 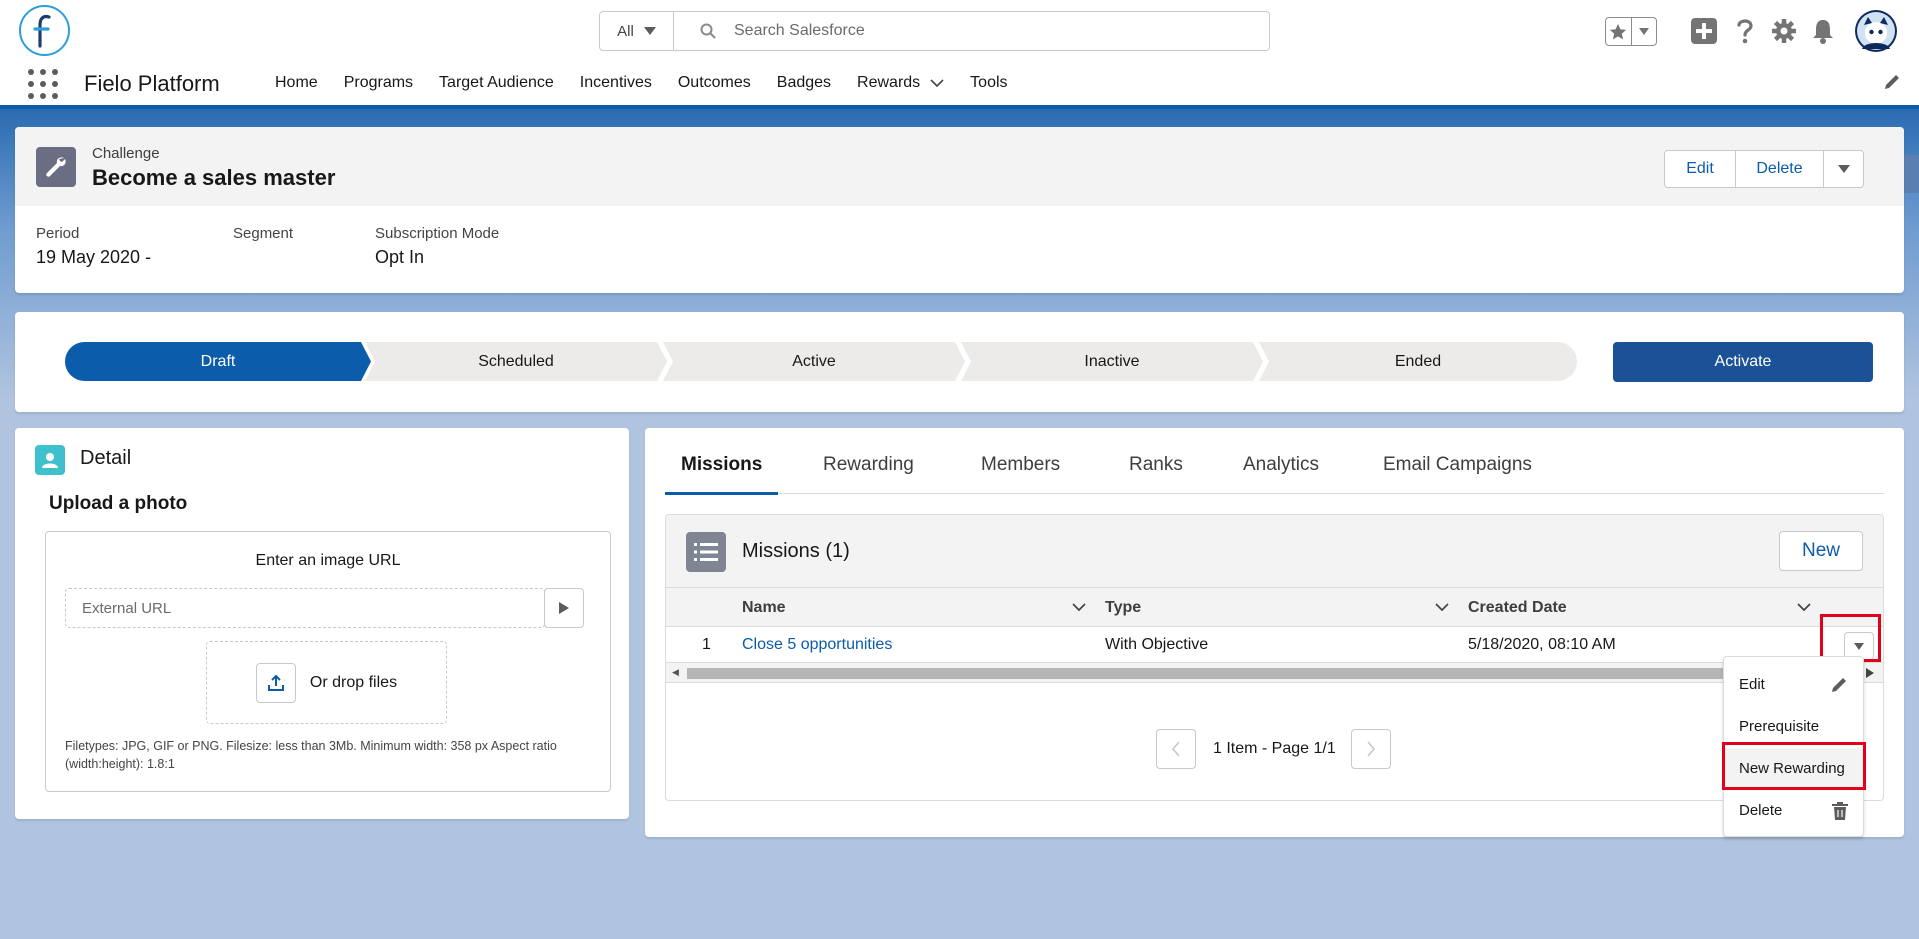 What do you see at coordinates (1700, 169) in the screenshot?
I see `edit-button: Edit` at bounding box center [1700, 169].